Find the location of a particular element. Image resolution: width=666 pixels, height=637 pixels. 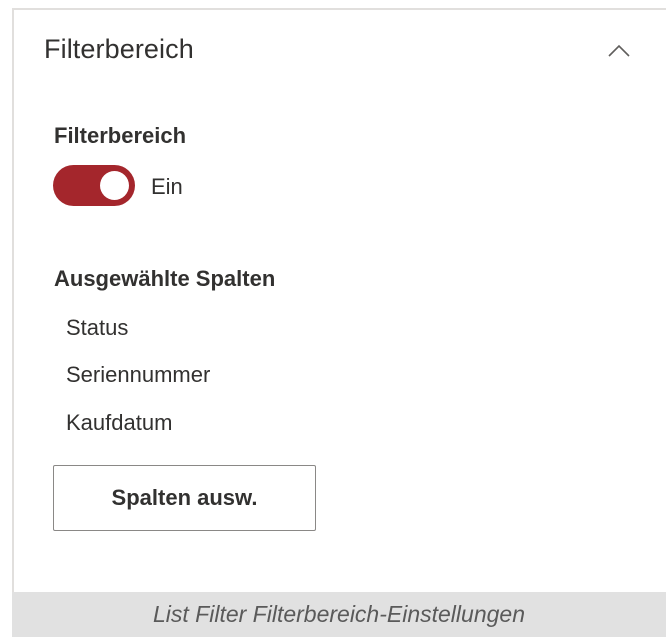

toggle-state-label: Ein is located at coordinates (167, 186).